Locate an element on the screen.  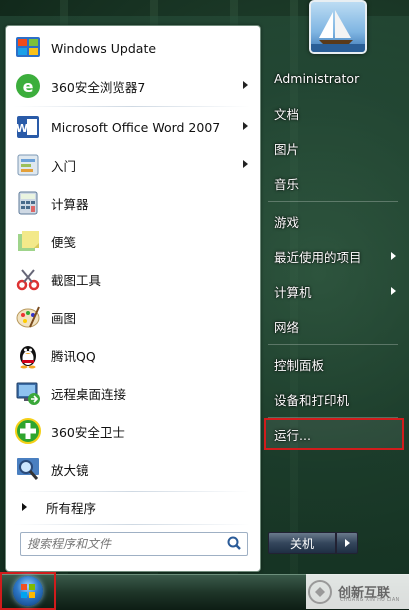
program-label: 截图工具 is located at coordinates (76, 280).